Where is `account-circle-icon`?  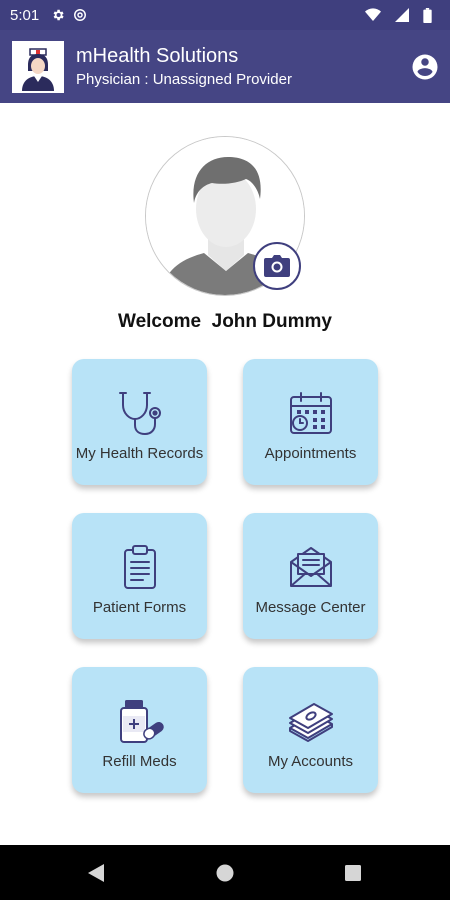
account-circle-icon is located at coordinates (425, 67).